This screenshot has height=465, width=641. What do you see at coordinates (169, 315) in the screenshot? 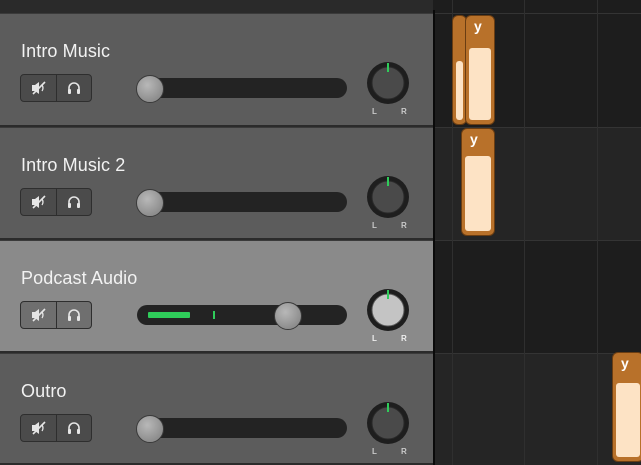
I see `level-meter` at bounding box center [169, 315].